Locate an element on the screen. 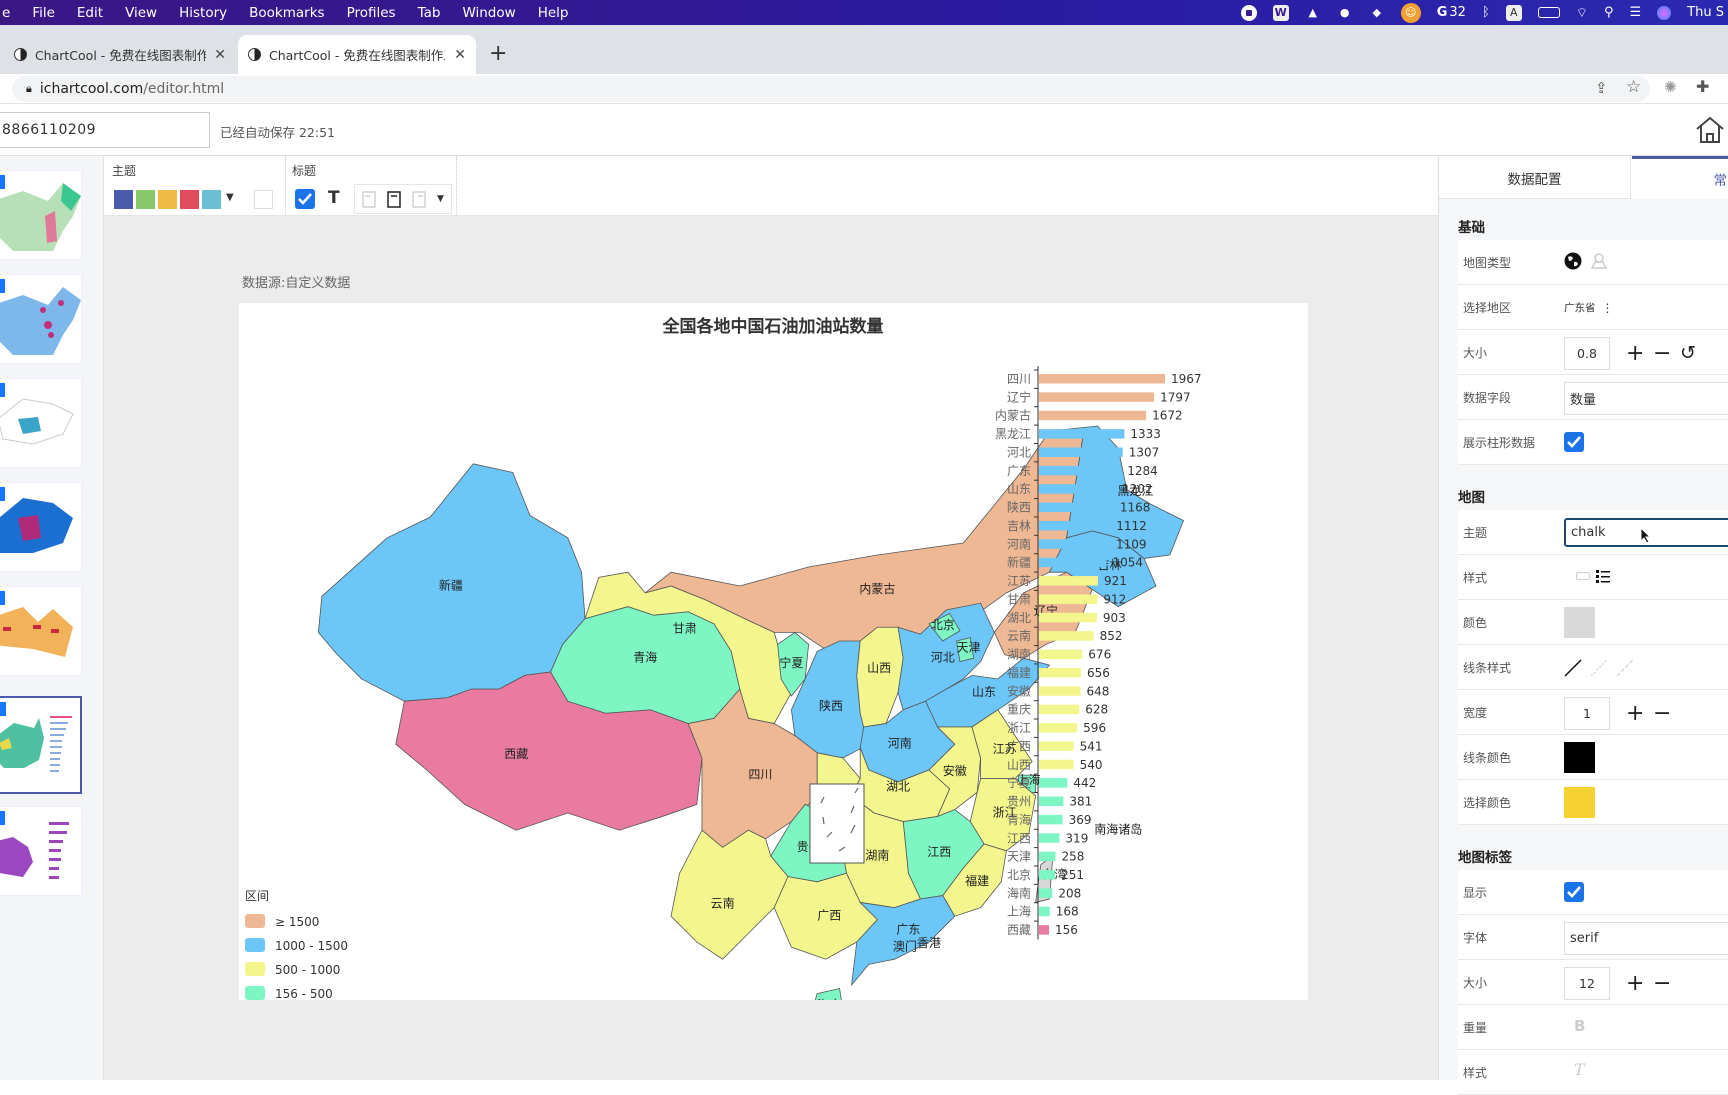 This screenshot has width=1728, height=1095. more-options-icon: ⋮ is located at coordinates (1608, 308).